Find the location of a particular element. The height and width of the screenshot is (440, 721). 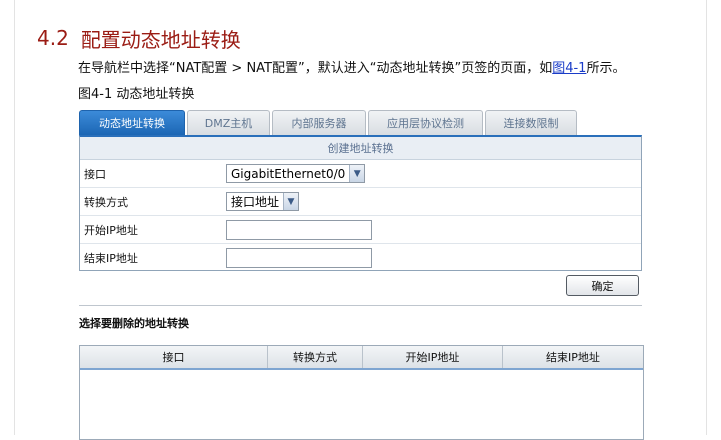

right-border is located at coordinates (706, 217).